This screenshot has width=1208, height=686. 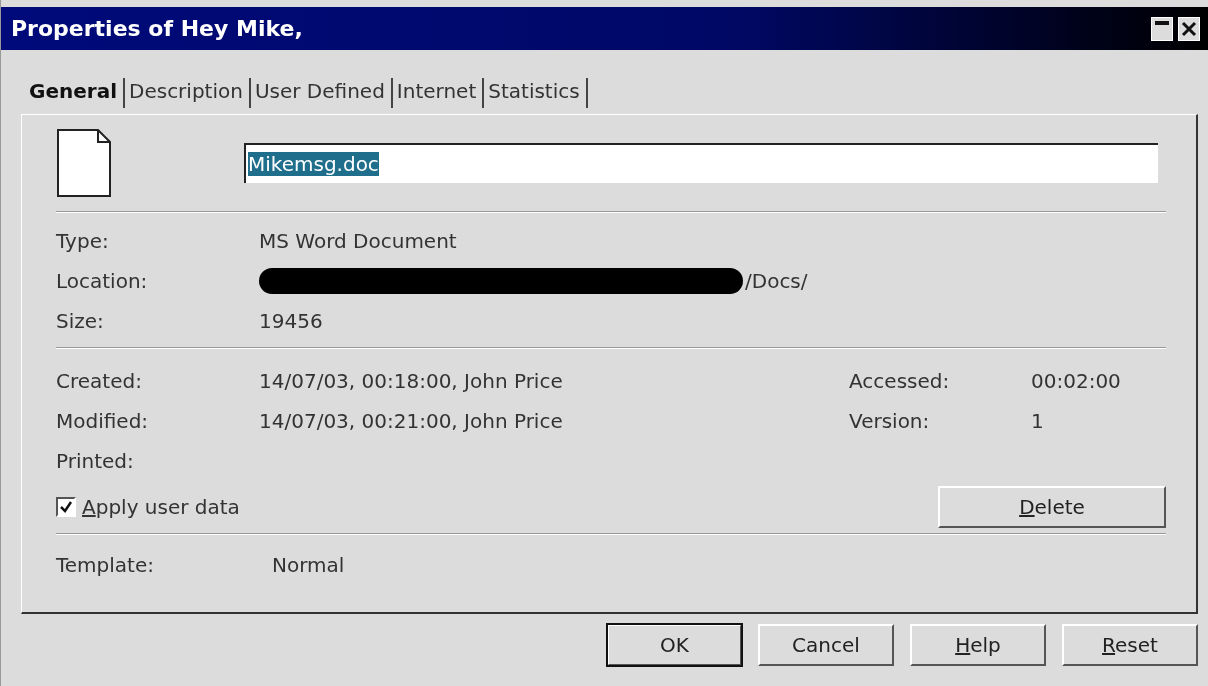 What do you see at coordinates (674, 645) in the screenshot?
I see `dialog-button: OK` at bounding box center [674, 645].